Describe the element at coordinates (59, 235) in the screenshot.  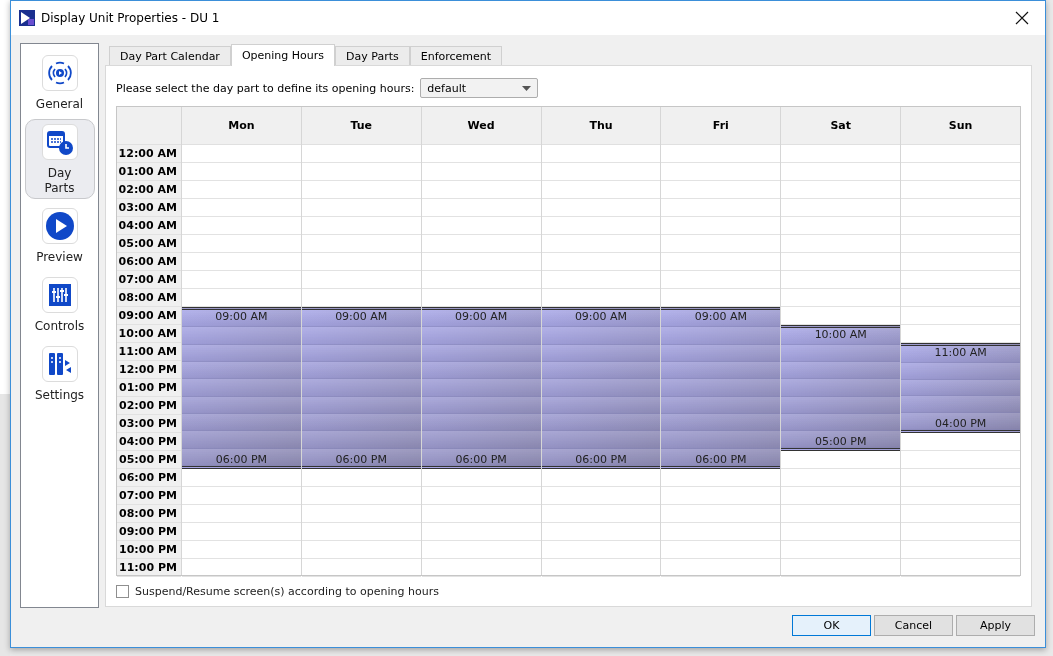
I see `navigation-item: Preview` at that location.